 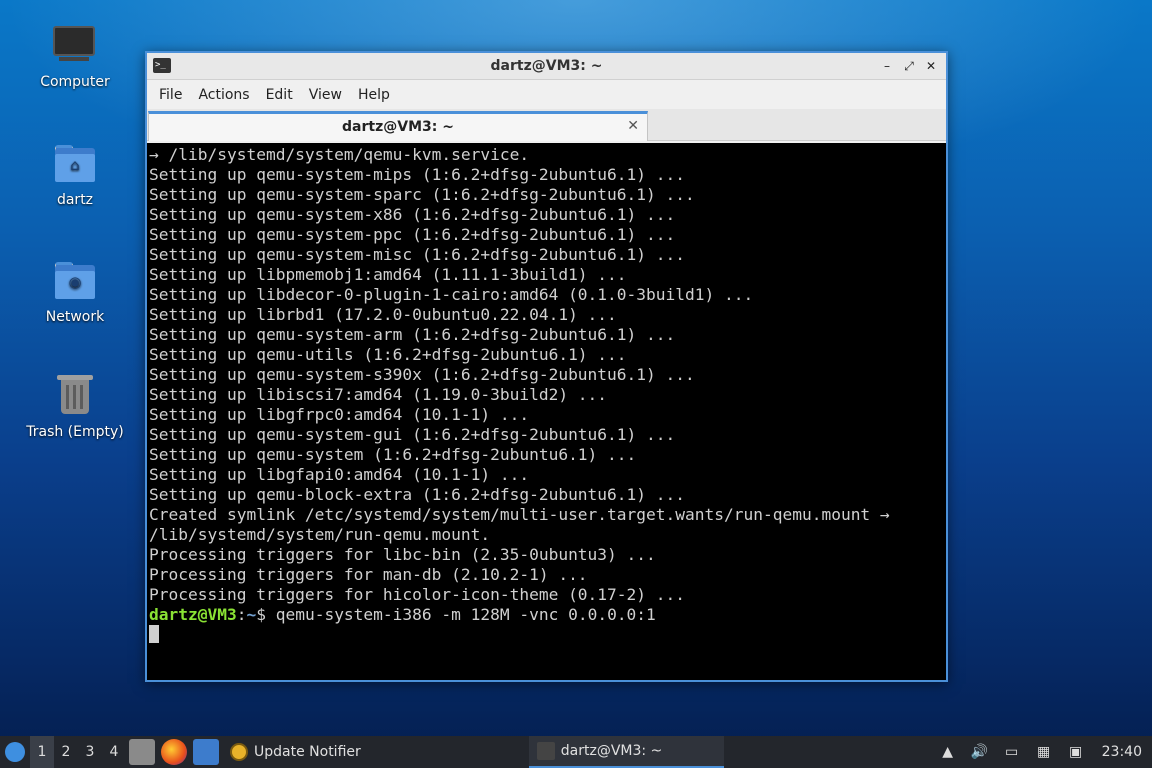 What do you see at coordinates (114, 752) in the screenshot?
I see `workspace-4: 4` at bounding box center [114, 752].